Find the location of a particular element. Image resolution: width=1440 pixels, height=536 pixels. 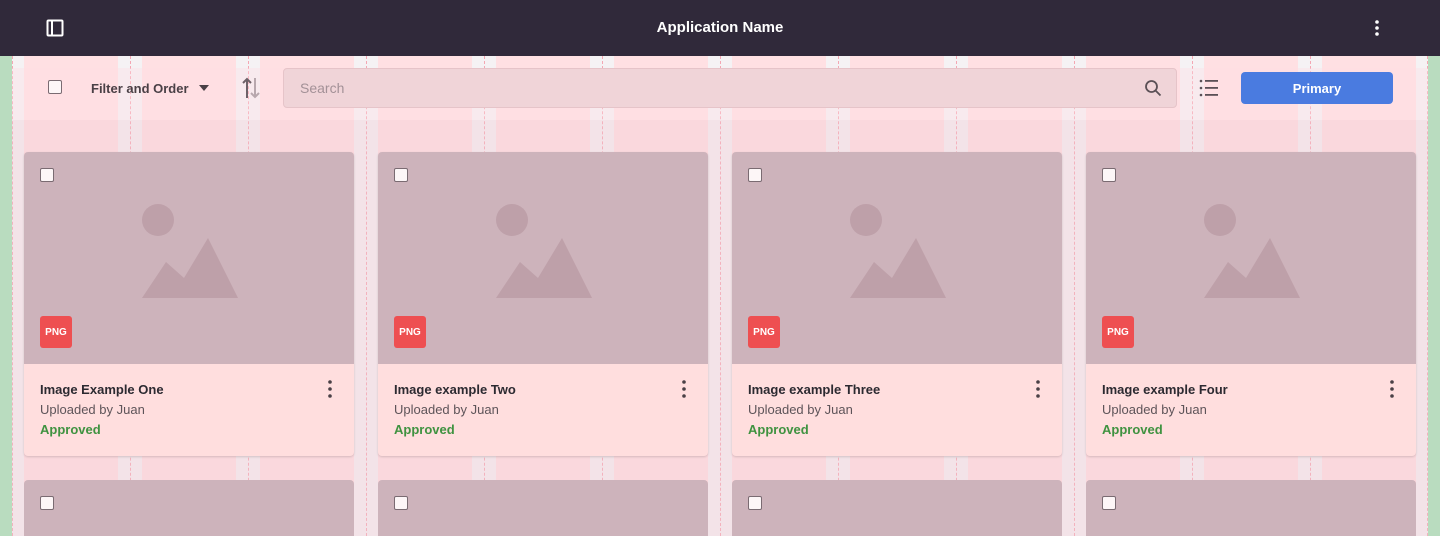

list-view-icon is located at coordinates (1209, 88).